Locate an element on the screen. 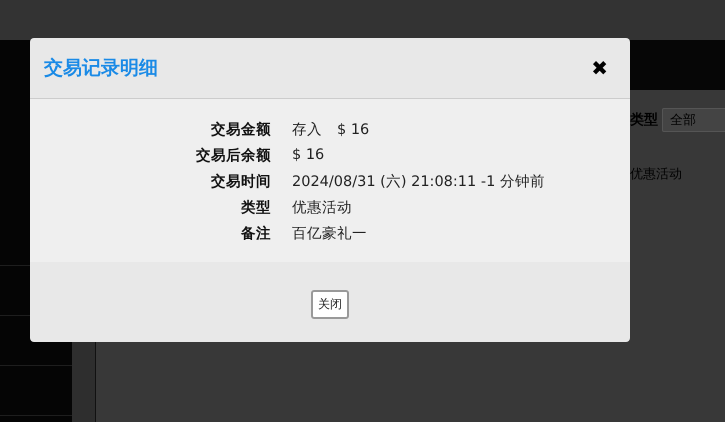 The image size is (725, 422). field-value: $ 16 is located at coordinates (308, 155).